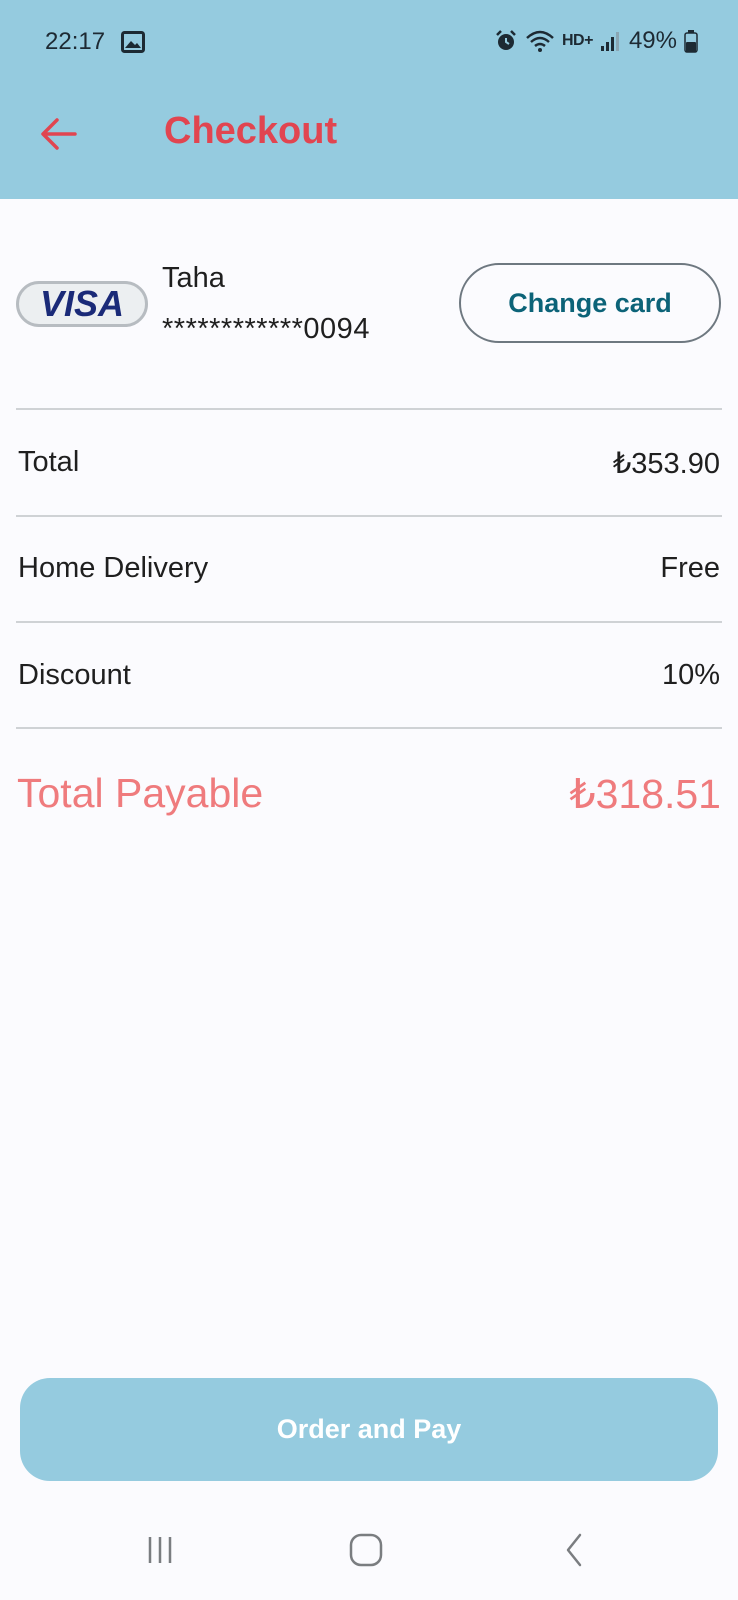 The width and height of the screenshot is (738, 1600). I want to click on alarm-icon, so click(506, 40).